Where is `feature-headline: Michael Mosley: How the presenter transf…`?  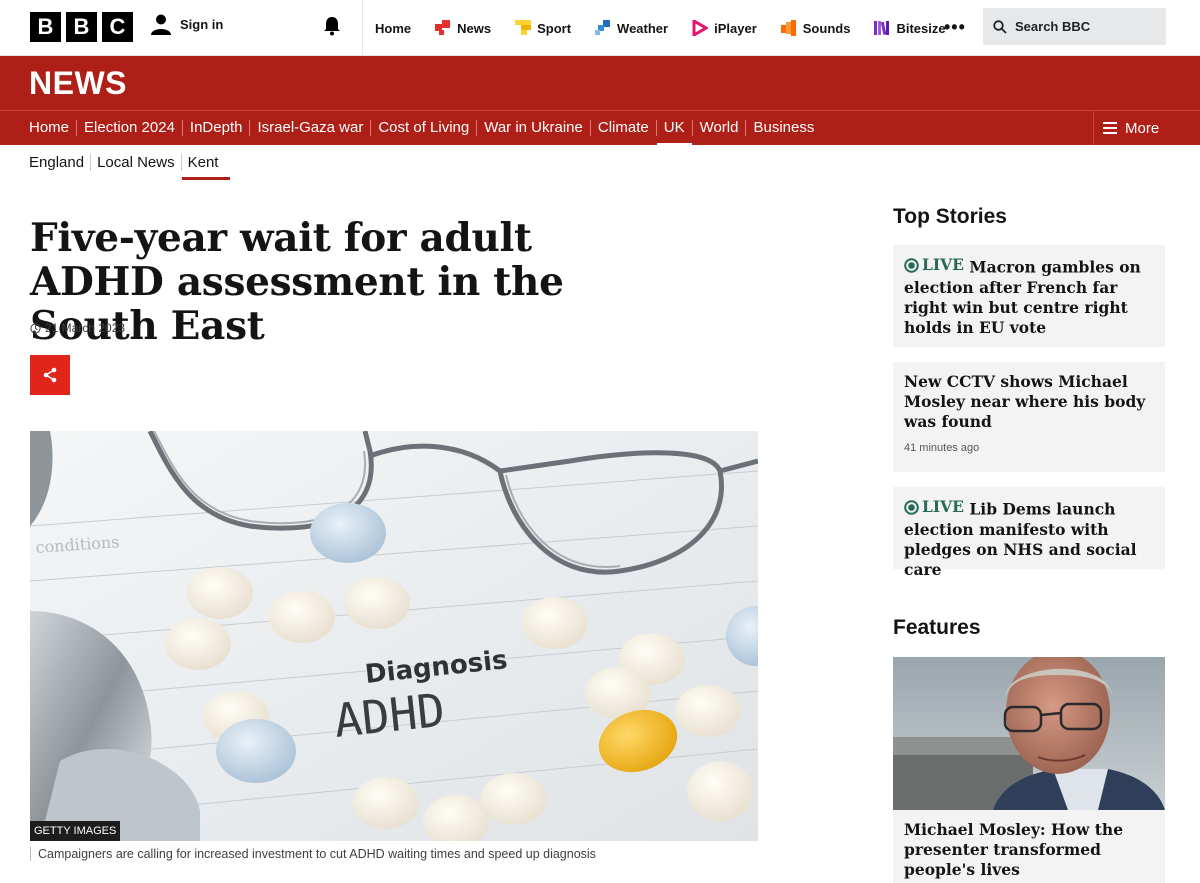 feature-headline: Michael Mosley: How the presenter transf… is located at coordinates (1014, 849).